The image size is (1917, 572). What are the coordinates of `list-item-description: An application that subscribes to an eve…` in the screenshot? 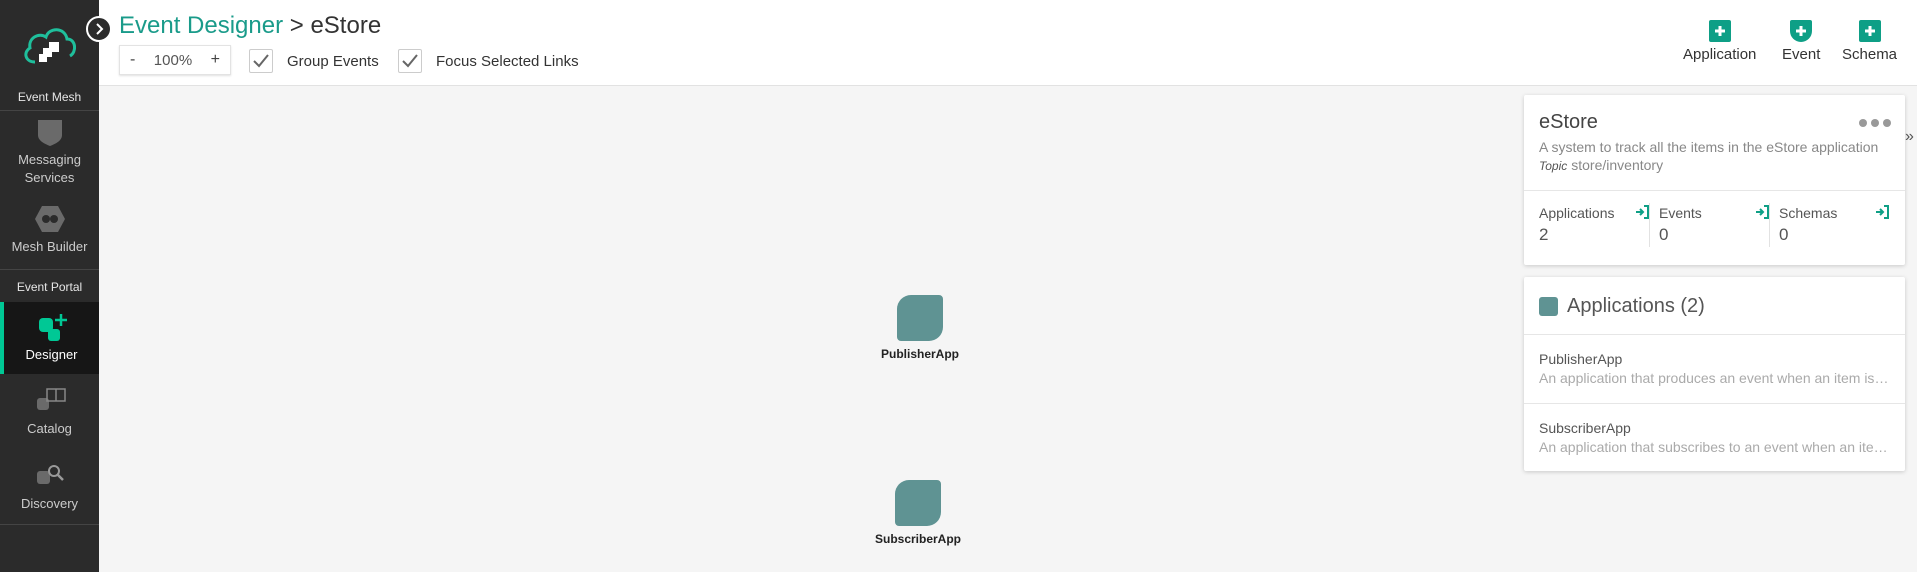 It's located at (1714, 447).